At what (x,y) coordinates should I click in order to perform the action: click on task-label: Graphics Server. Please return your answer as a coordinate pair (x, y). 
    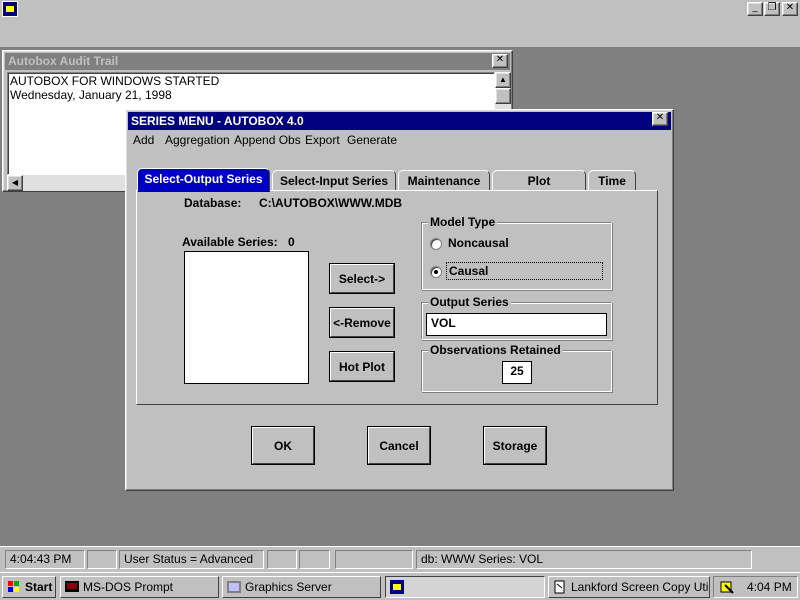
    Looking at the image, I should click on (288, 587).